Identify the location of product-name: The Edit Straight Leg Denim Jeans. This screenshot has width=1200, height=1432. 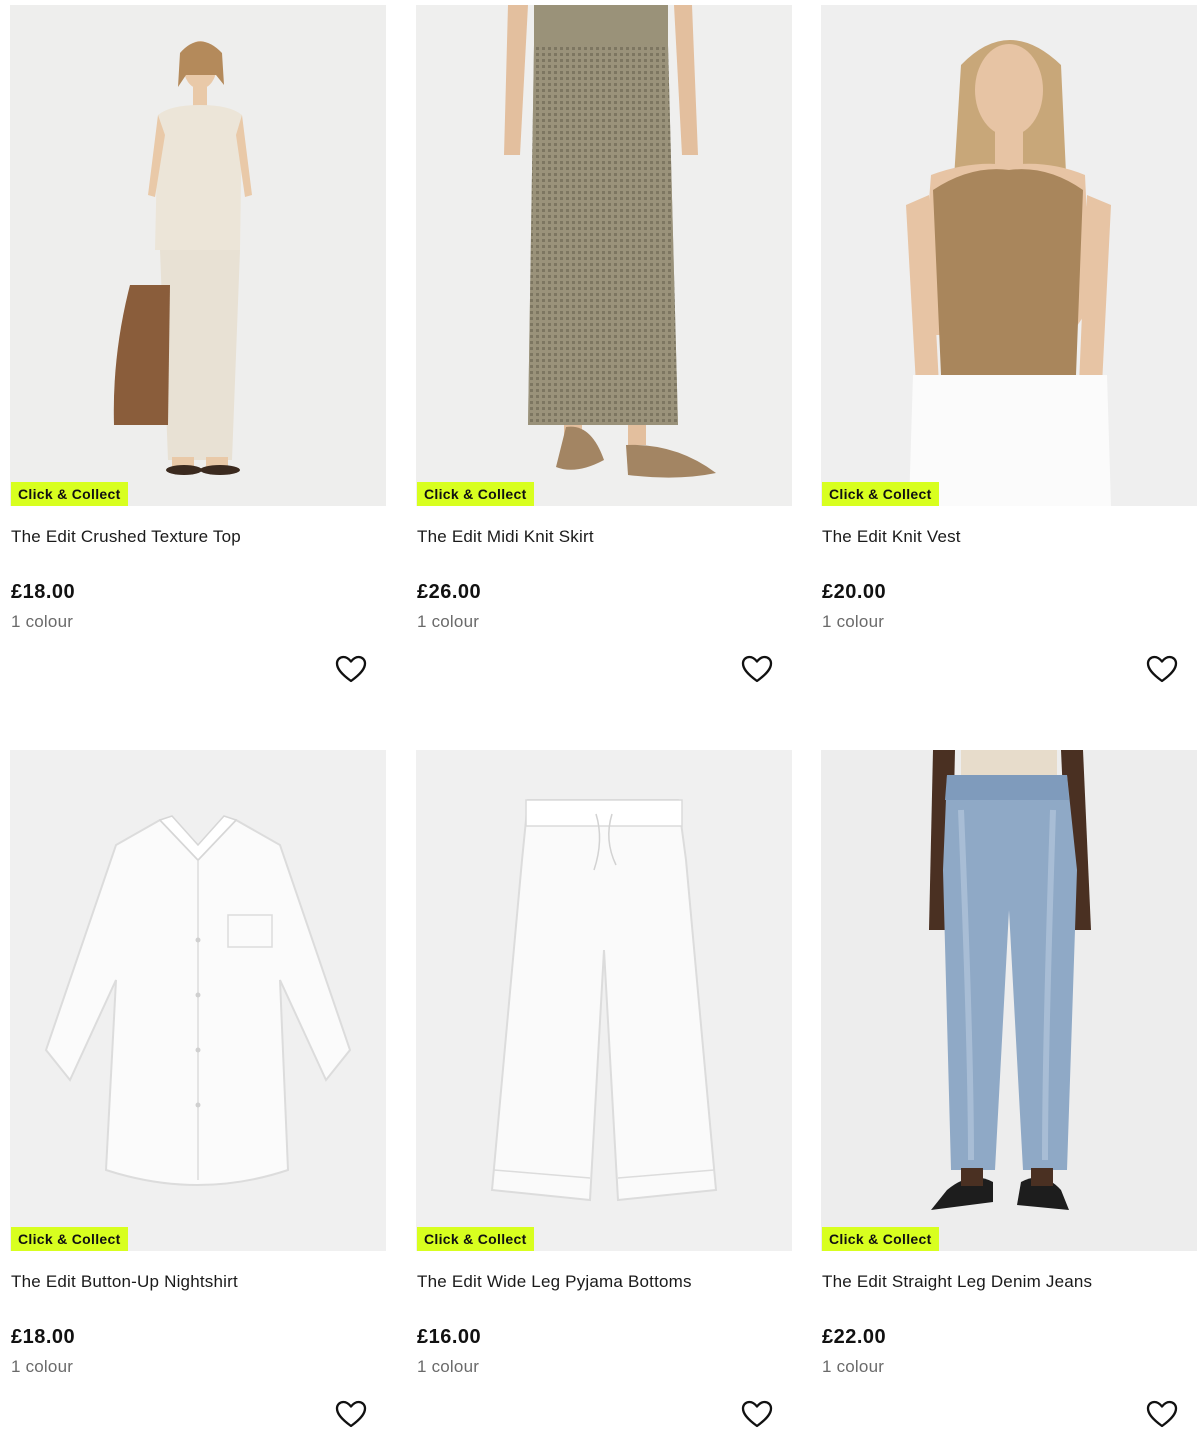
(957, 1282).